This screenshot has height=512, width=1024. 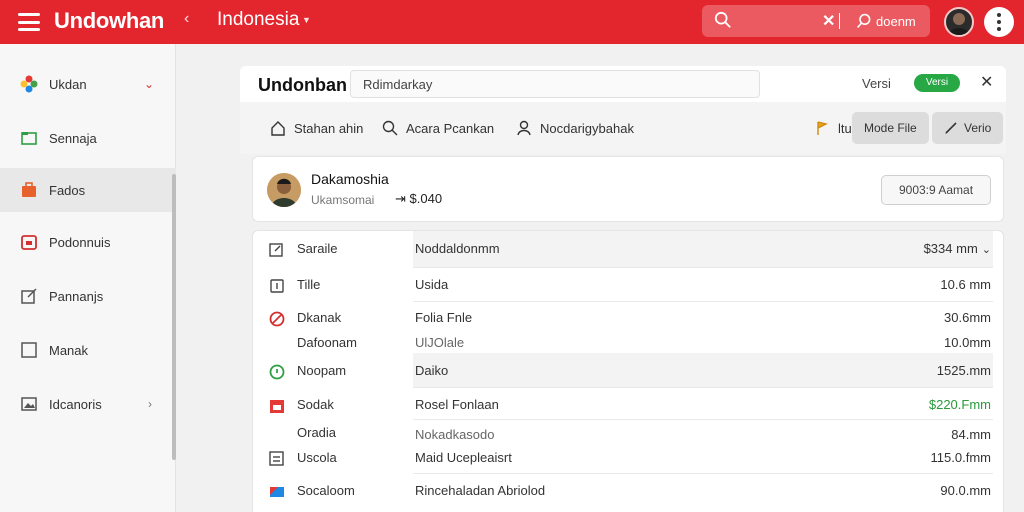 I want to click on close-icon: ✕, so click(x=986, y=82).